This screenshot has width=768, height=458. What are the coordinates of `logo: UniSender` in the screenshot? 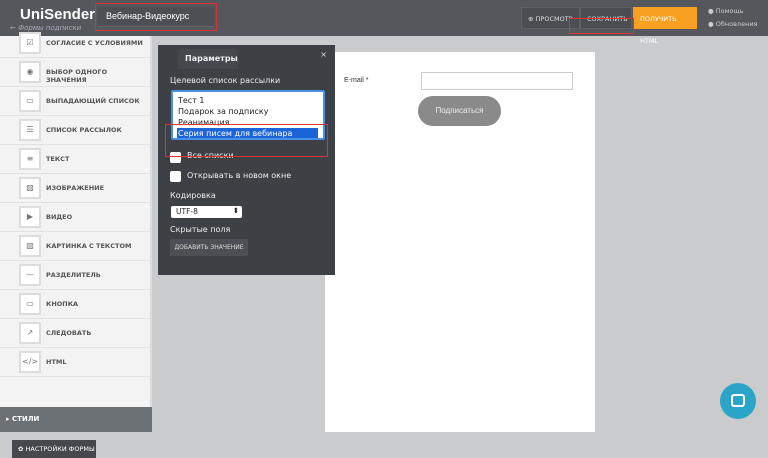 It's located at (58, 14).